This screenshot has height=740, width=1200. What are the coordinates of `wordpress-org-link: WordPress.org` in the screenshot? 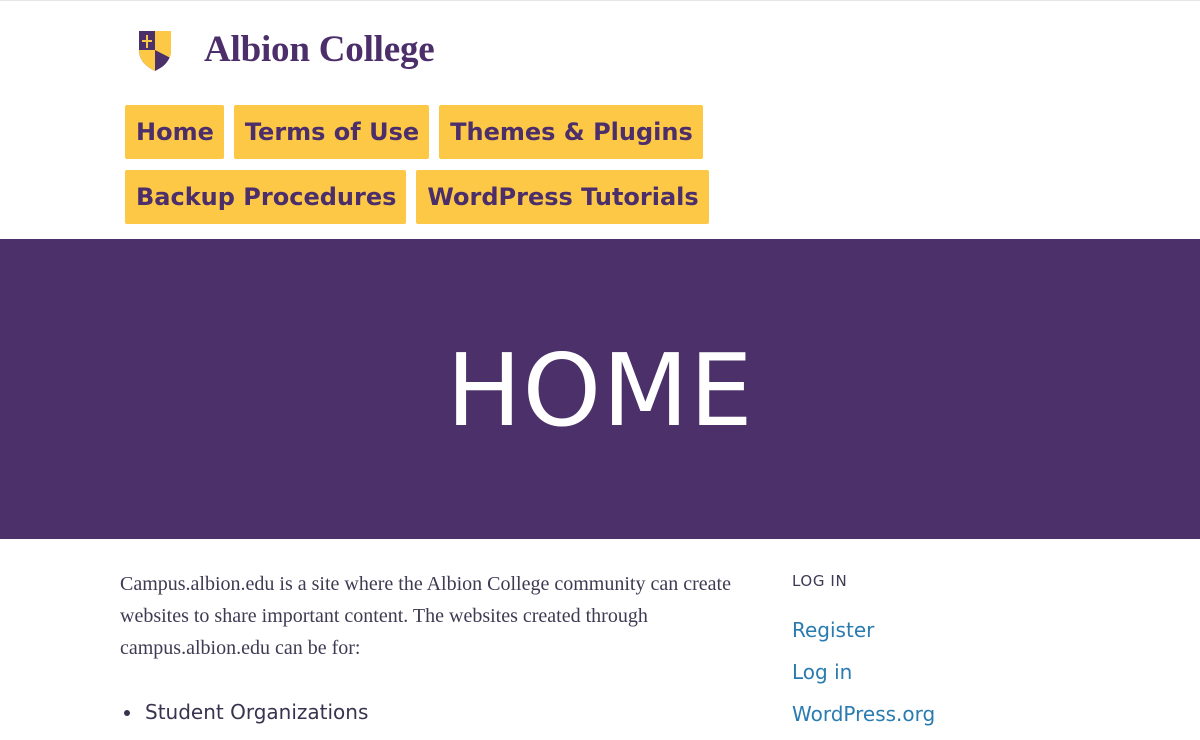 It's located at (863, 714).